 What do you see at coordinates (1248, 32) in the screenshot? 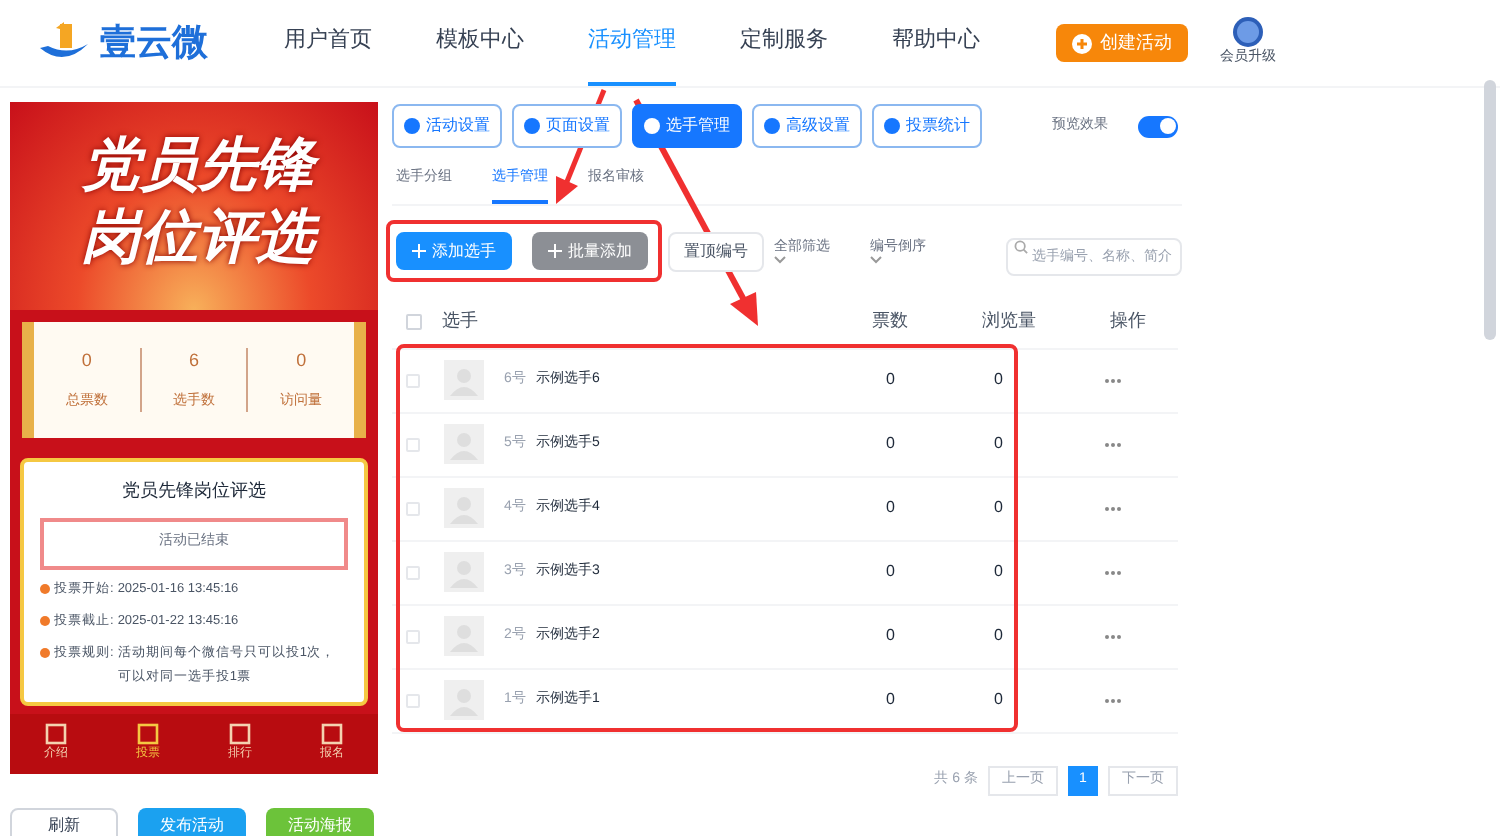
I see `vip-badge-icon` at bounding box center [1248, 32].